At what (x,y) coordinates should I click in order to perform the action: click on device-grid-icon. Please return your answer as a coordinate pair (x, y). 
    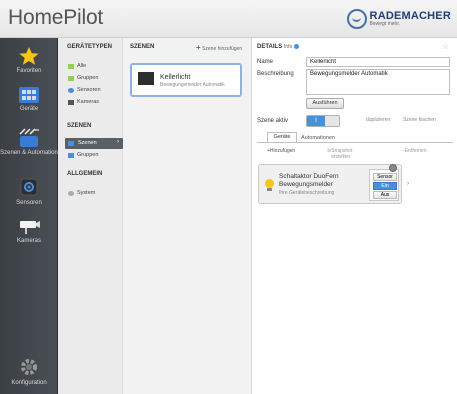
    Looking at the image, I should click on (29, 95).